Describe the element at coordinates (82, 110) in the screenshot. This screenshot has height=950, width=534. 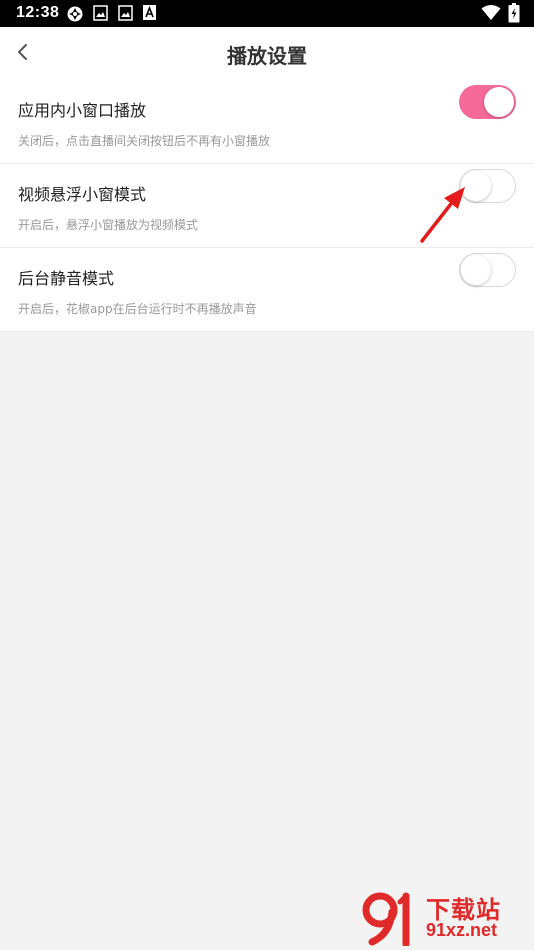
I see `setting-title: 应用内小窗口播放` at that location.